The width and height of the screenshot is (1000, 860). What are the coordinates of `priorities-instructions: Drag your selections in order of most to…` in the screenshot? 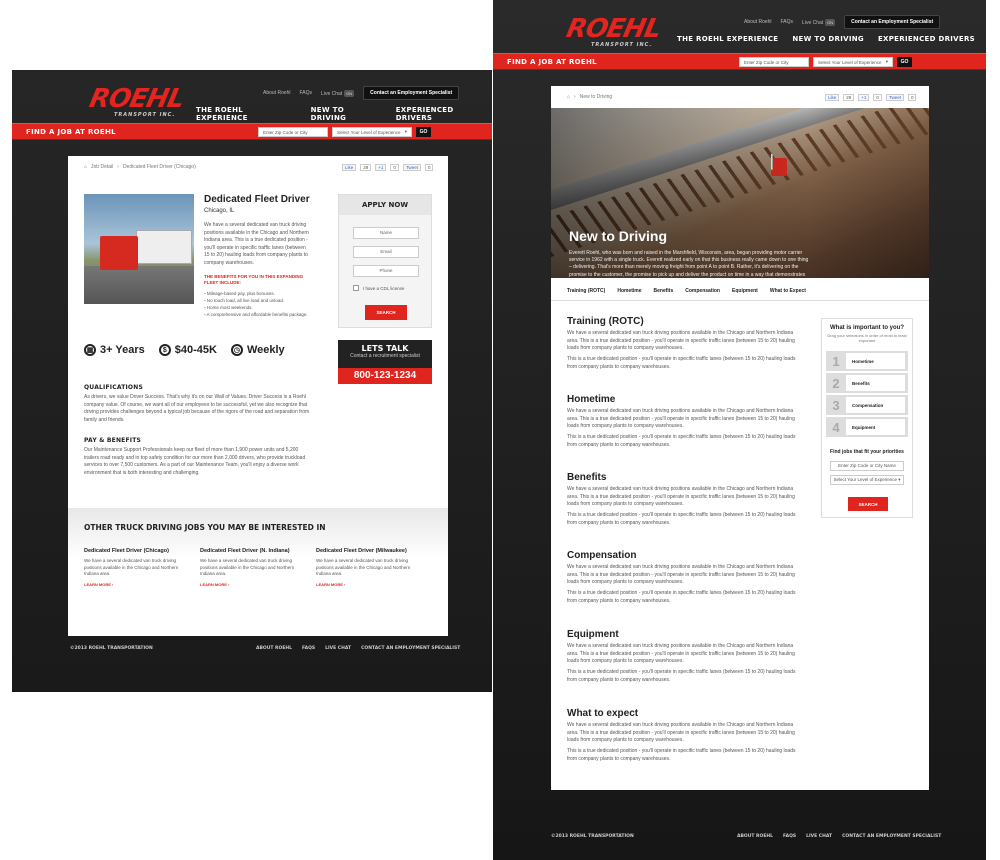 It's located at (867, 338).